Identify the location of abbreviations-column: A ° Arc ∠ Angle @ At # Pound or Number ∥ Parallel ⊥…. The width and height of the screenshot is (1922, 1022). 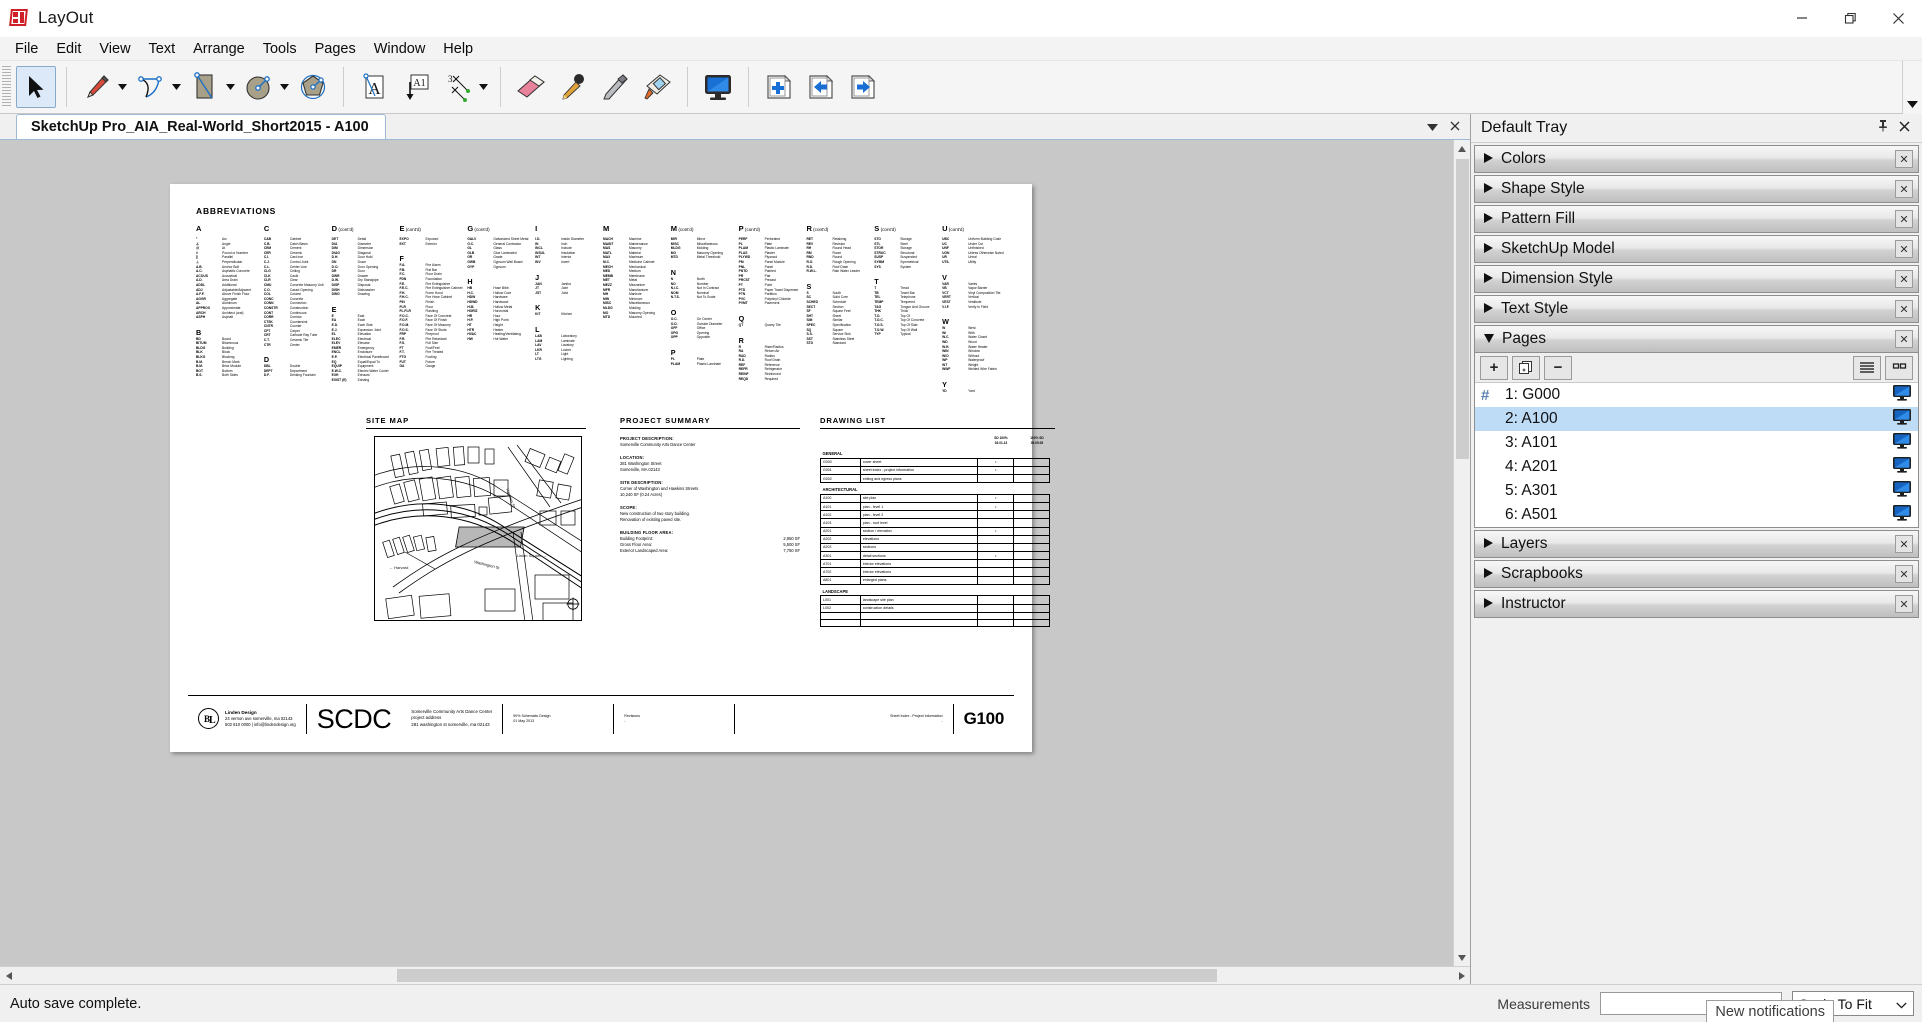
(230, 309).